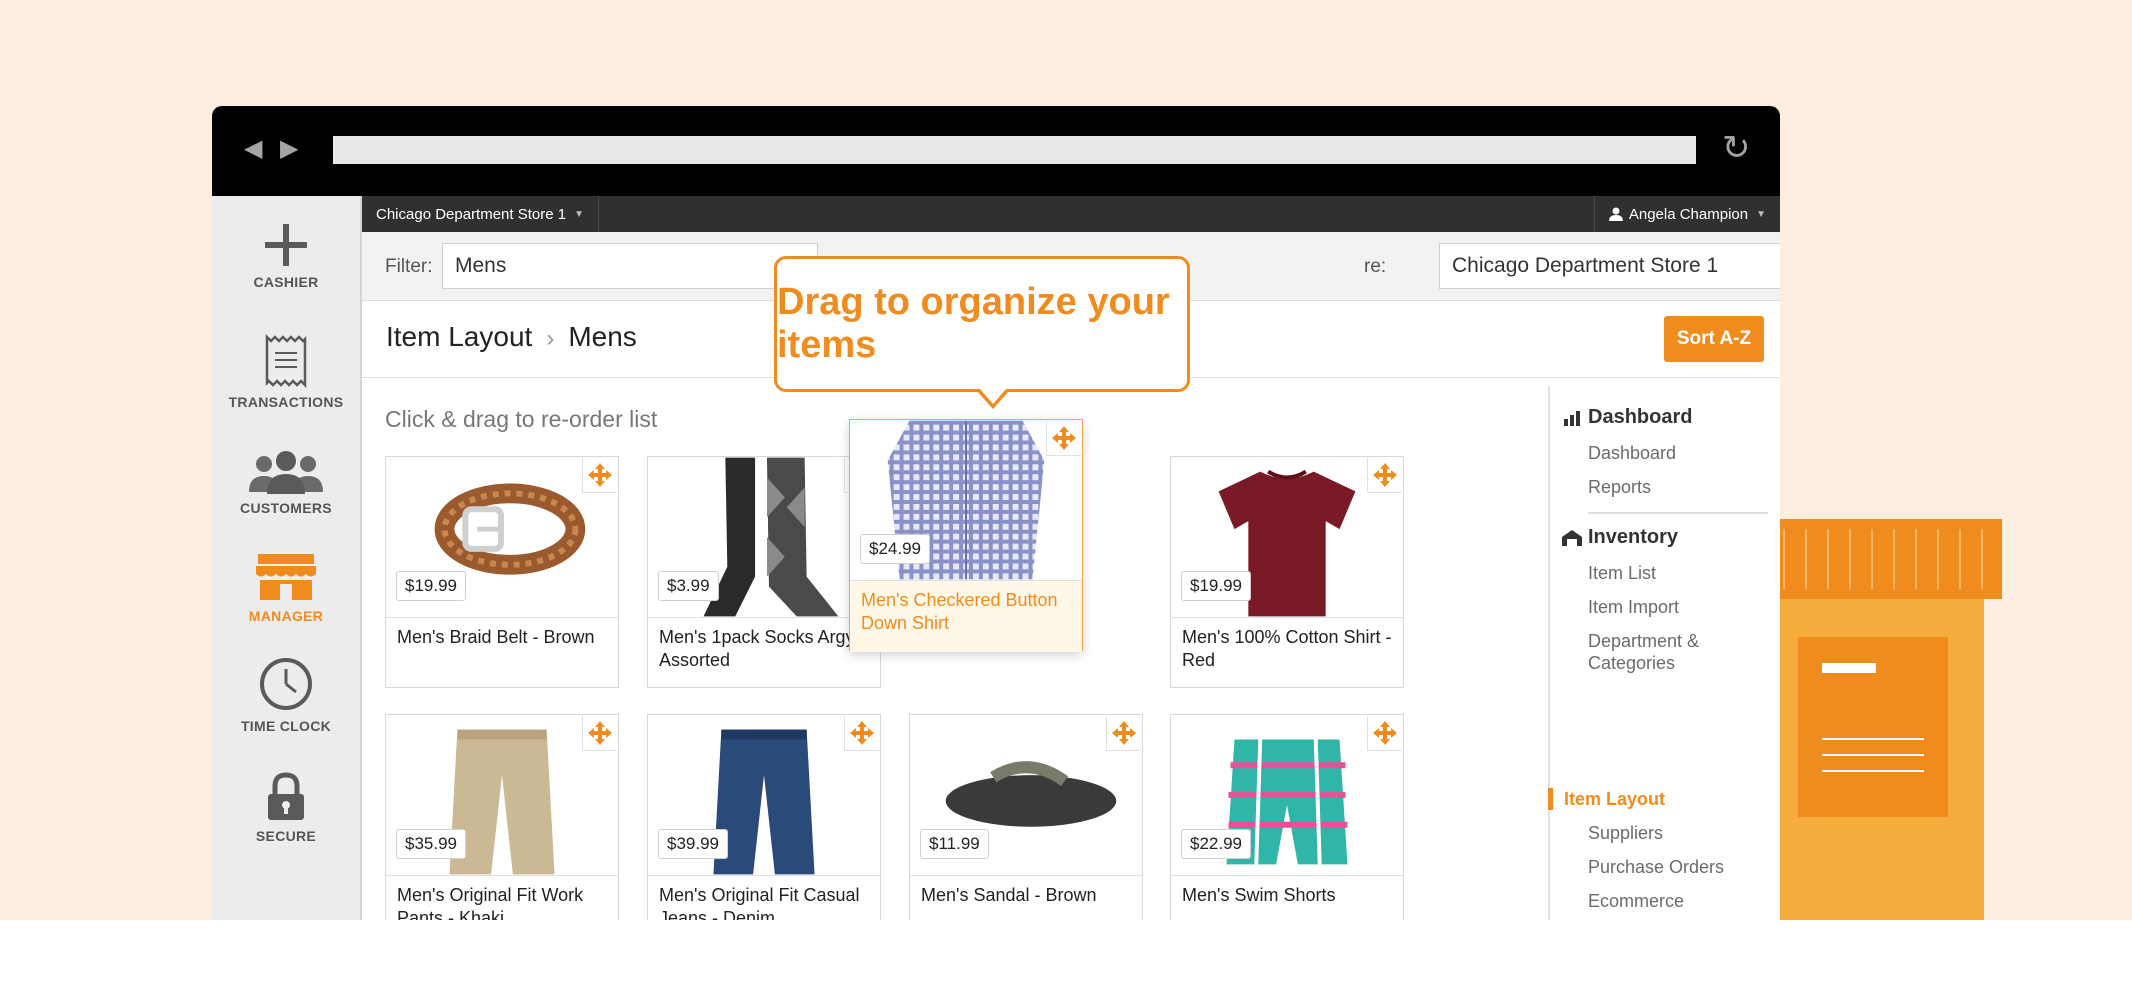 This screenshot has height=994, width=2132. I want to click on item-price: $35.99, so click(431, 844).